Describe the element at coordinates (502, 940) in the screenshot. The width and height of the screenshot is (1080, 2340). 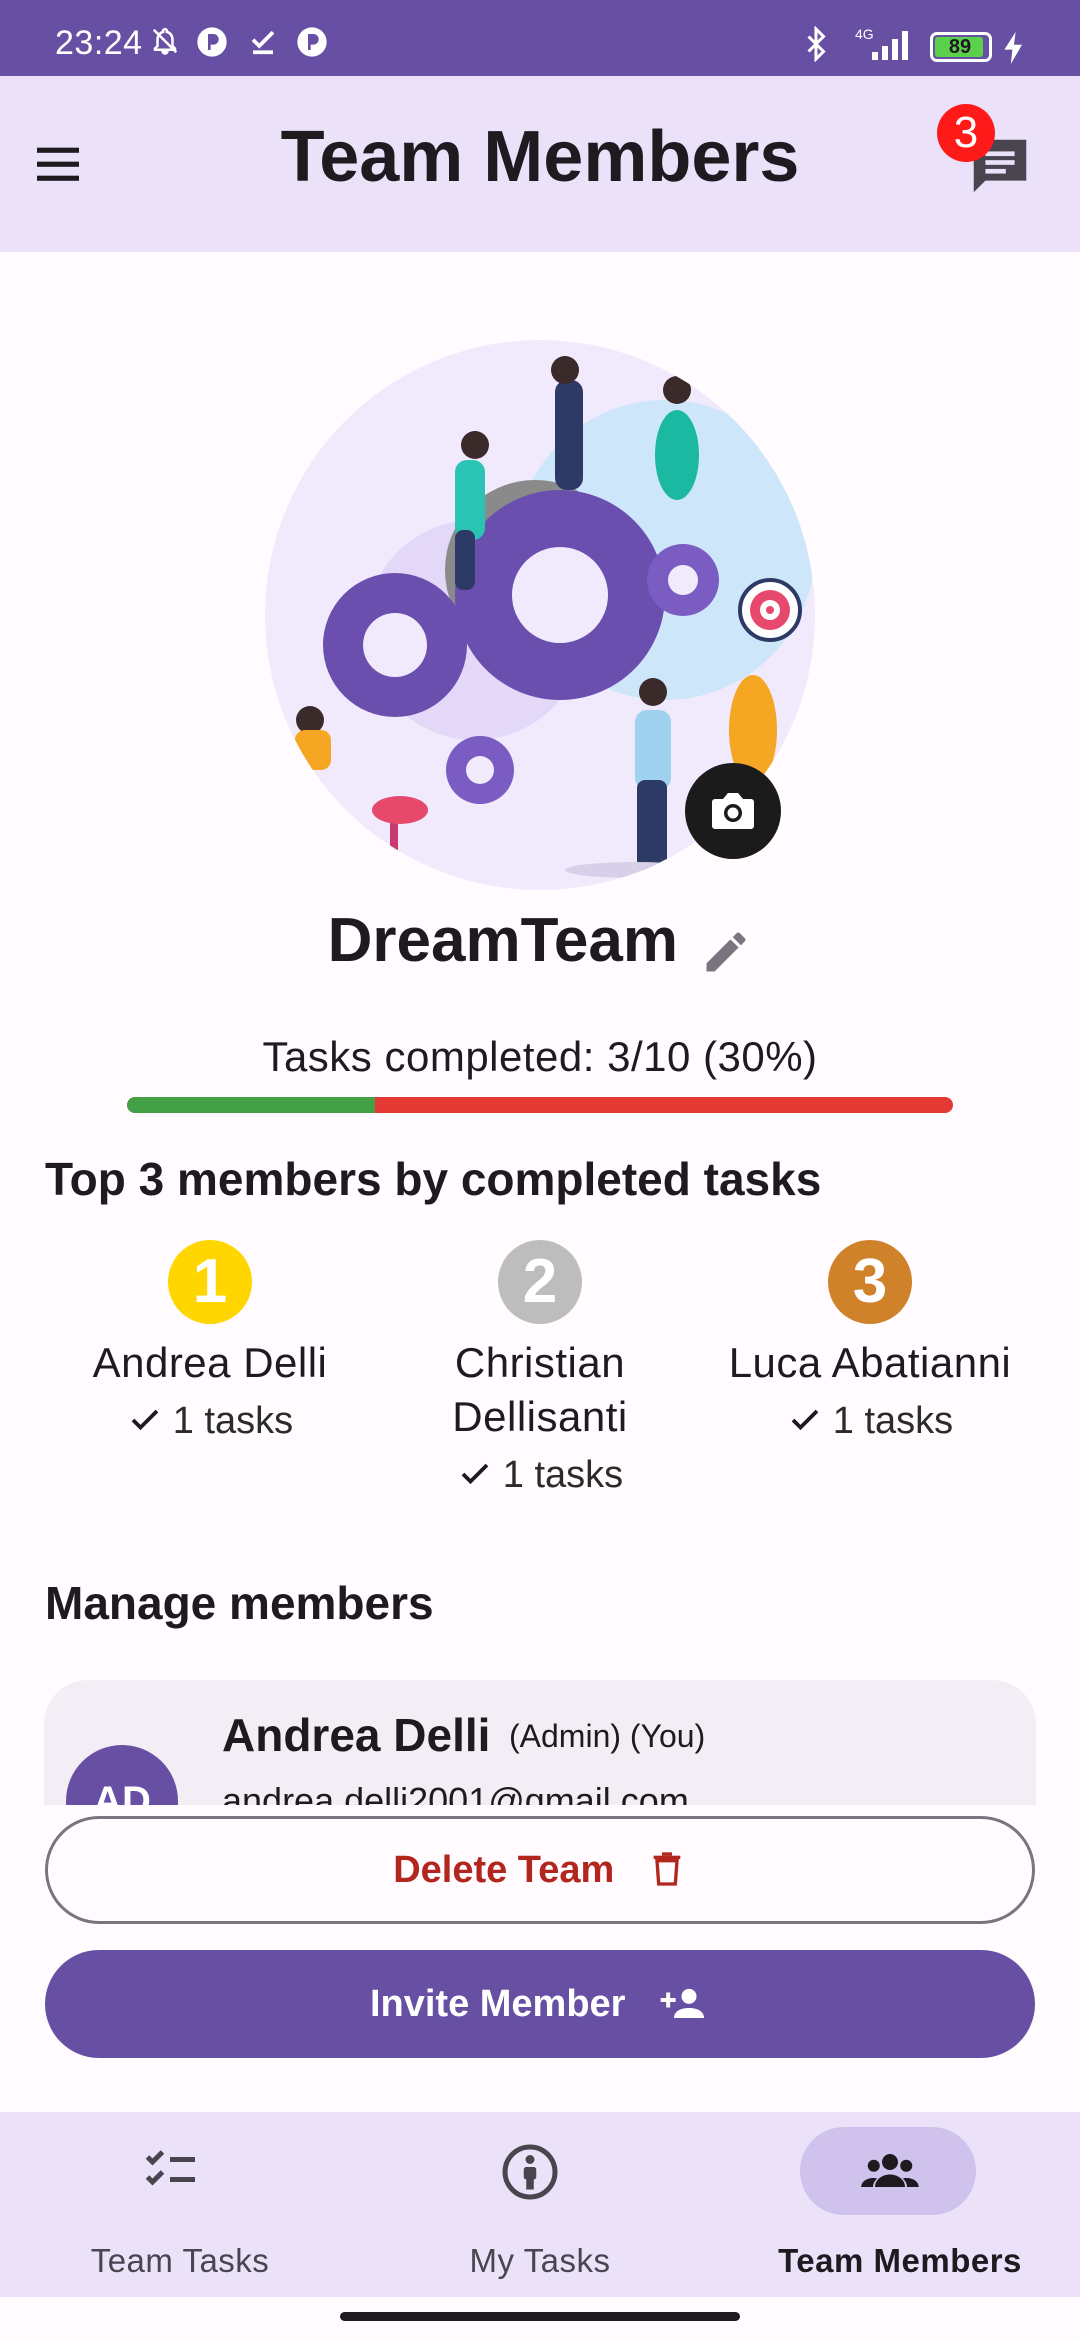
I see `team-name: DreamTeam` at that location.